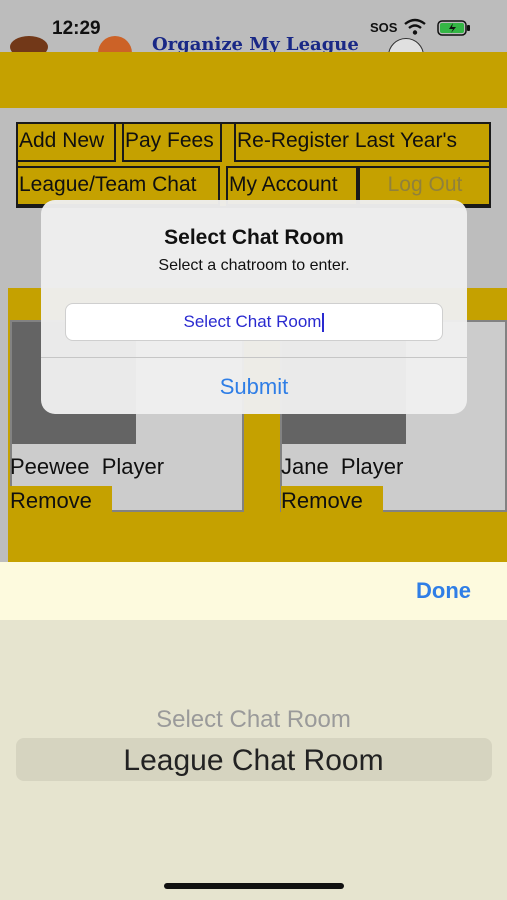  Describe the element at coordinates (323, 323) in the screenshot. I see `text-caret` at that location.